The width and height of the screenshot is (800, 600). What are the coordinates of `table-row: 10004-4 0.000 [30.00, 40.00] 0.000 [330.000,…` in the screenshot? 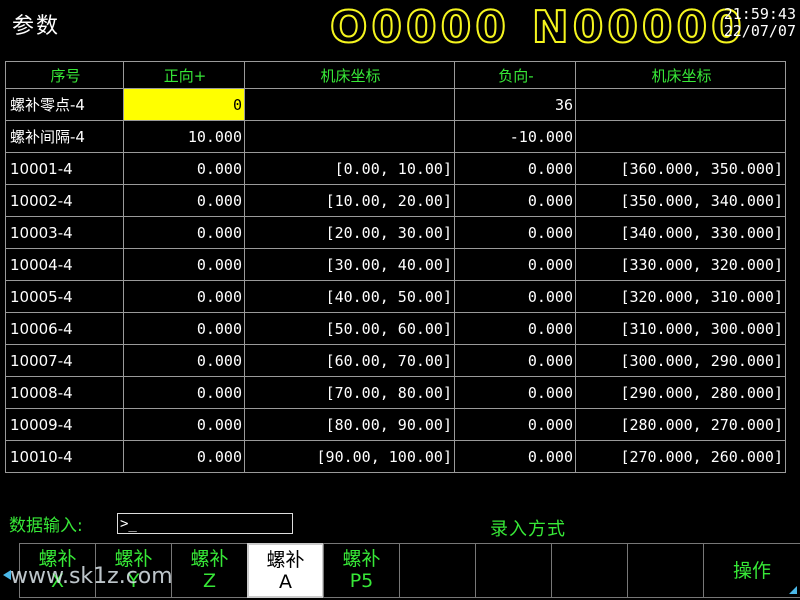 It's located at (395, 264).